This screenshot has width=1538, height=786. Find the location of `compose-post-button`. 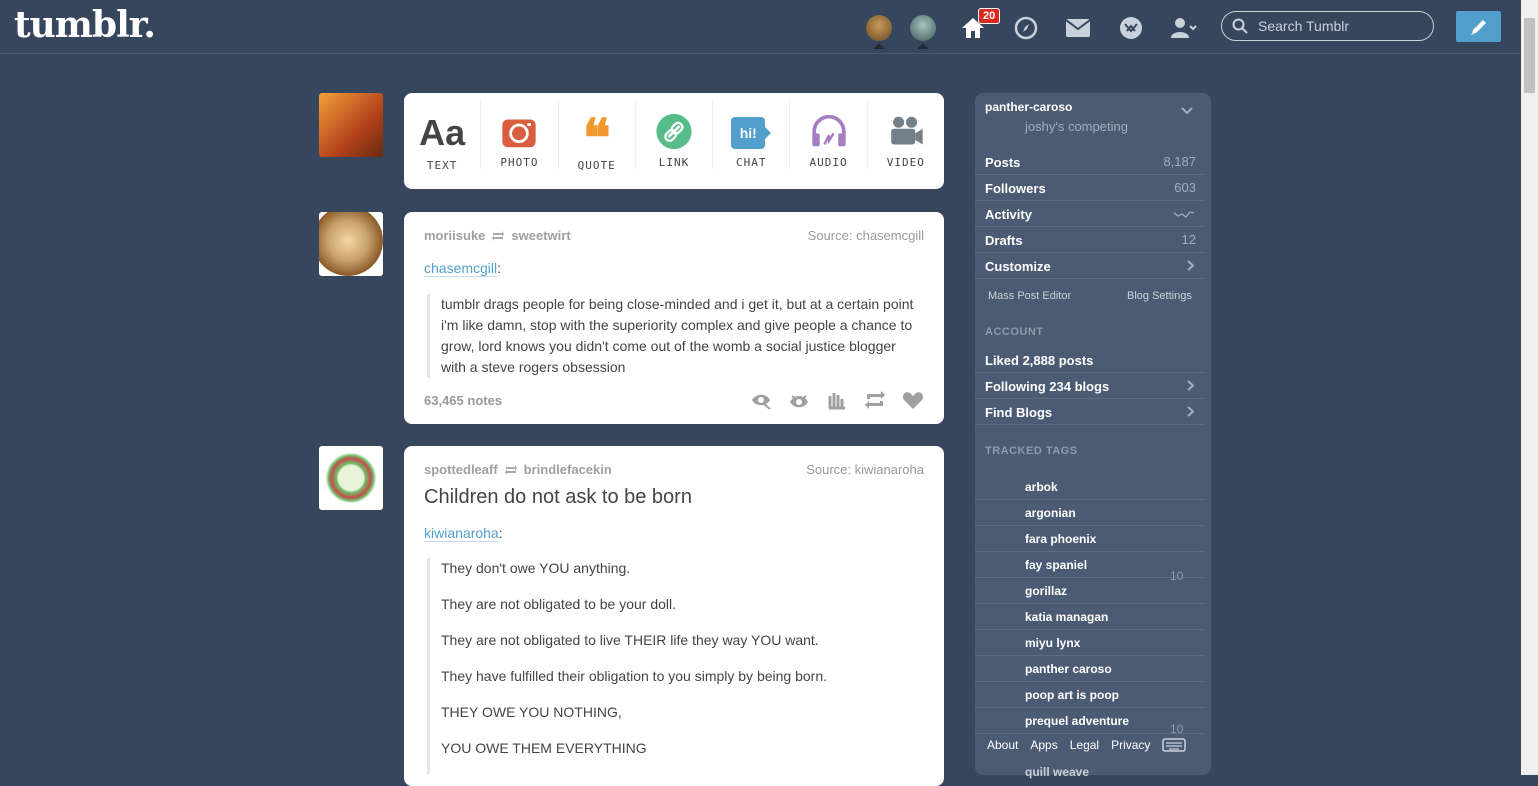

compose-post-button is located at coordinates (1478, 26).